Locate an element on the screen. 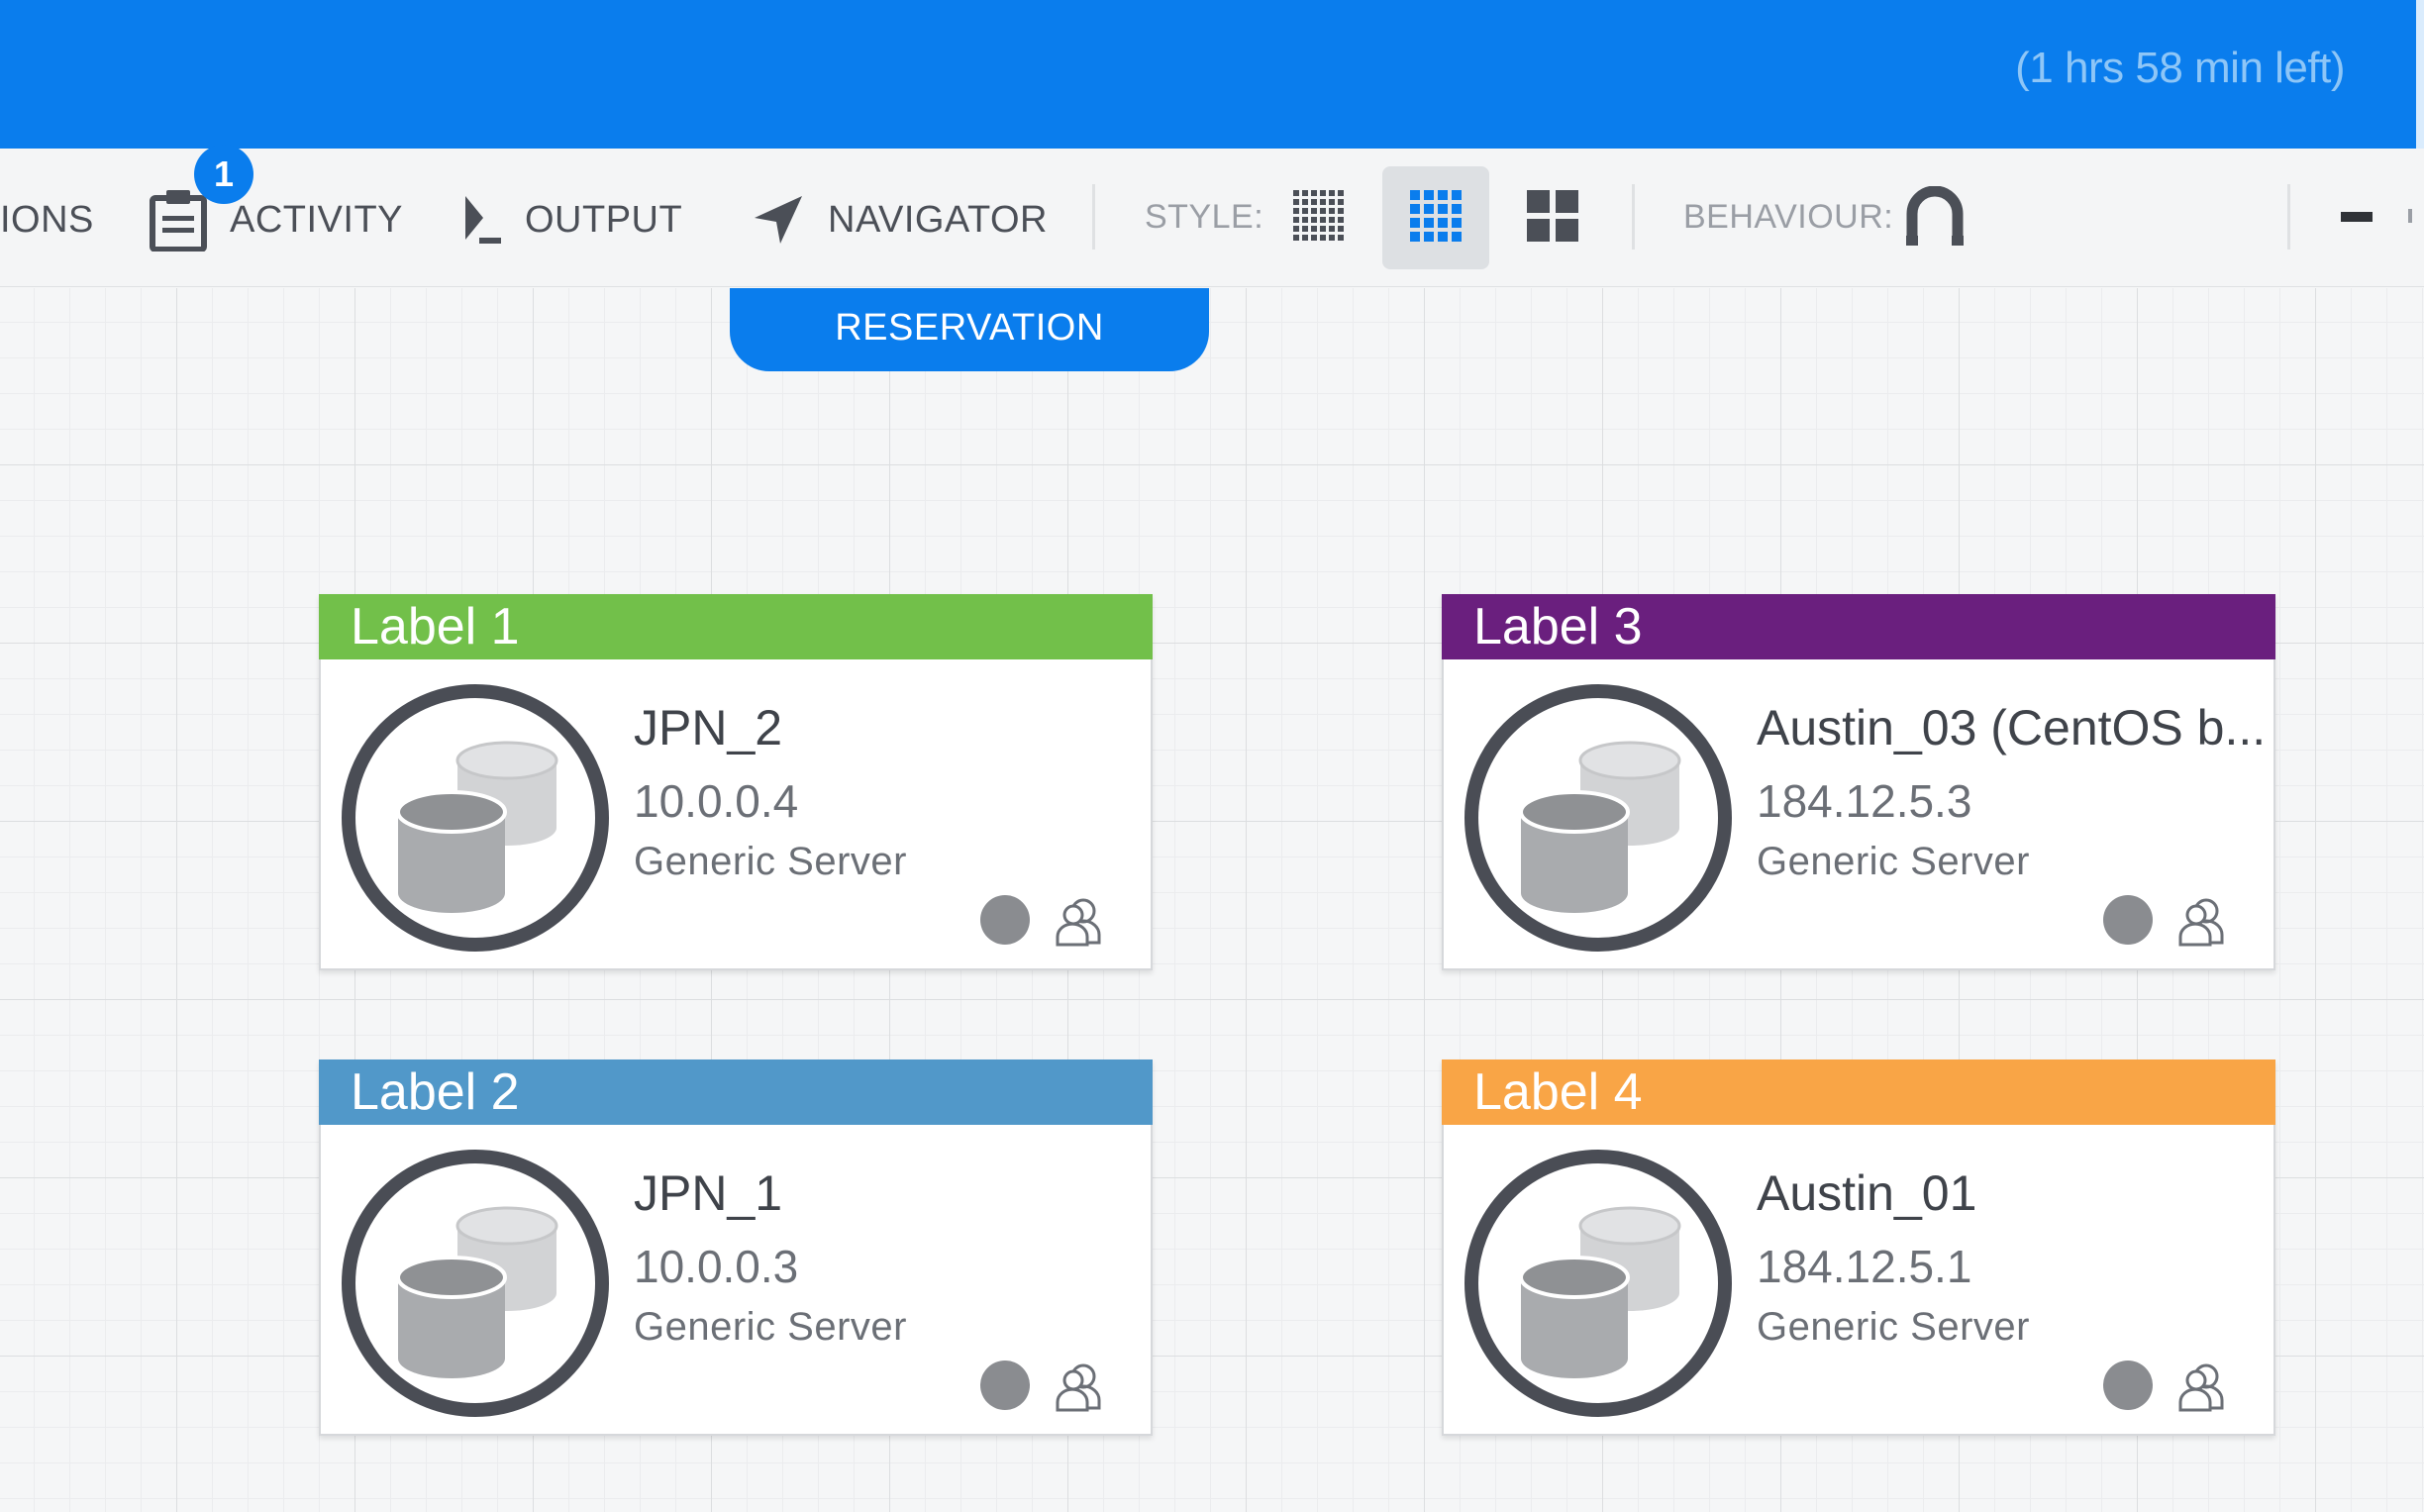  magnet-icon is located at coordinates (1935, 218).